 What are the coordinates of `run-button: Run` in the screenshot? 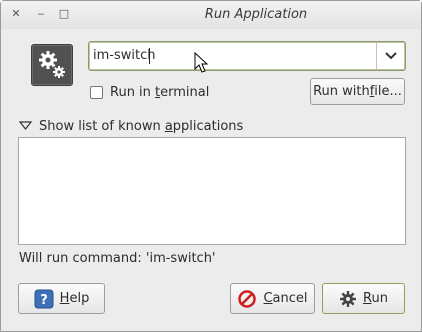 It's located at (363, 298).